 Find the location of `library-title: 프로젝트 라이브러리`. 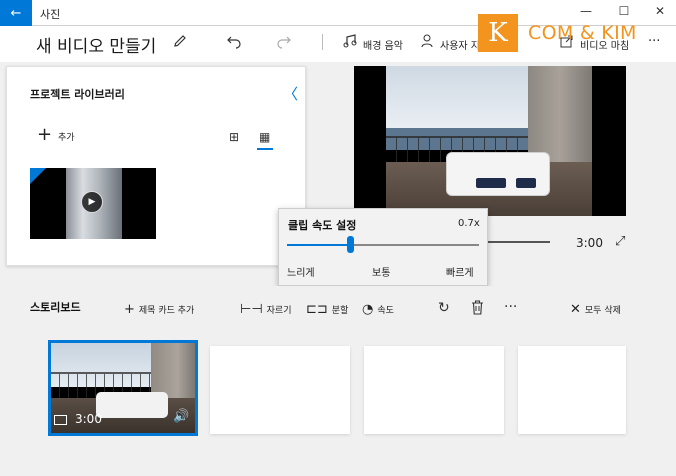

library-title: 프로젝트 라이브러리 is located at coordinates (77, 94).